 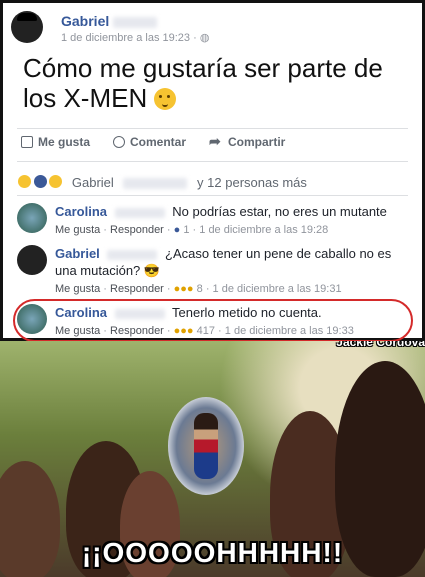 What do you see at coordinates (247, 141) in the screenshot?
I see `share-button: Compartir` at bounding box center [247, 141].